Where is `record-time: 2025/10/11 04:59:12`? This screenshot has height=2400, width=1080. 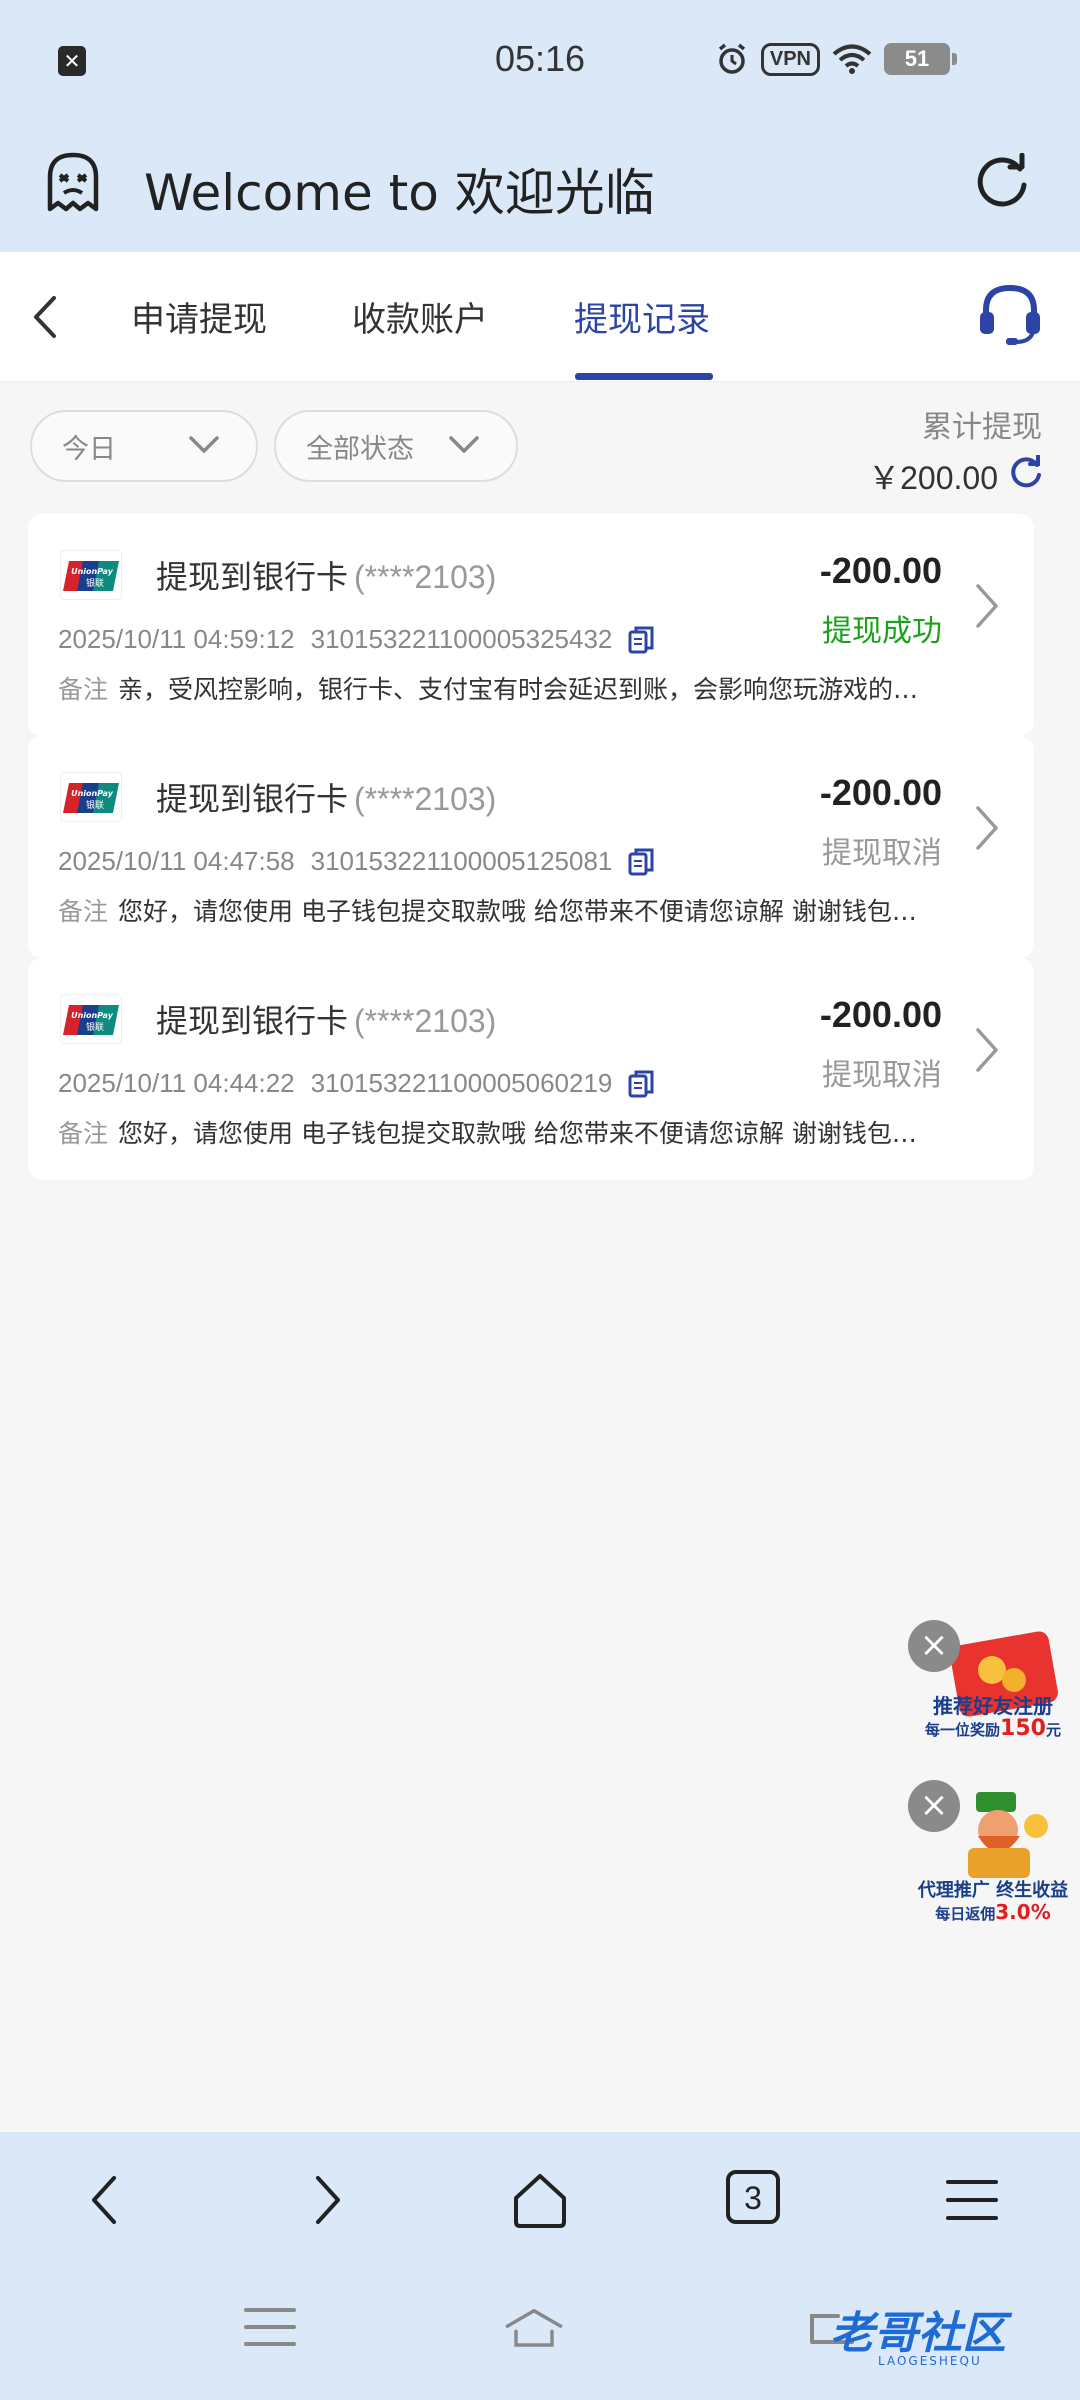 record-time: 2025/10/11 04:59:12 is located at coordinates (176, 639).